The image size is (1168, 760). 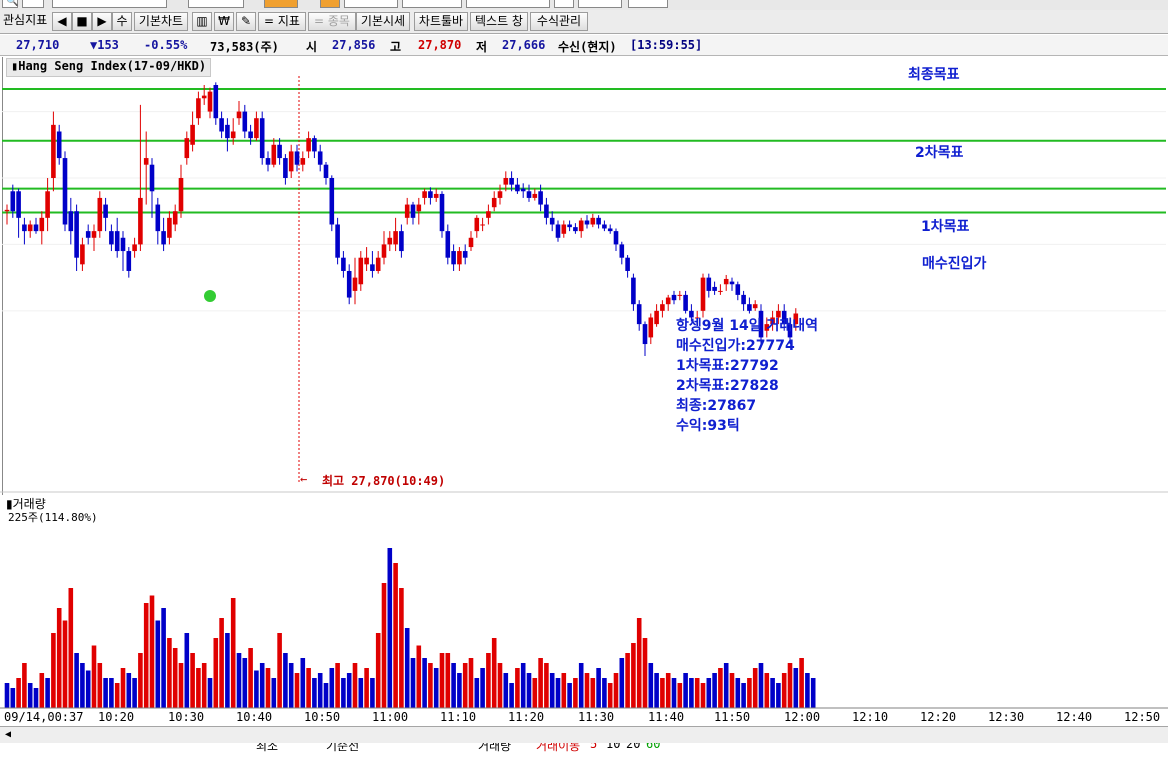 I want to click on legend-item: 거래이동, so click(x=558, y=748).